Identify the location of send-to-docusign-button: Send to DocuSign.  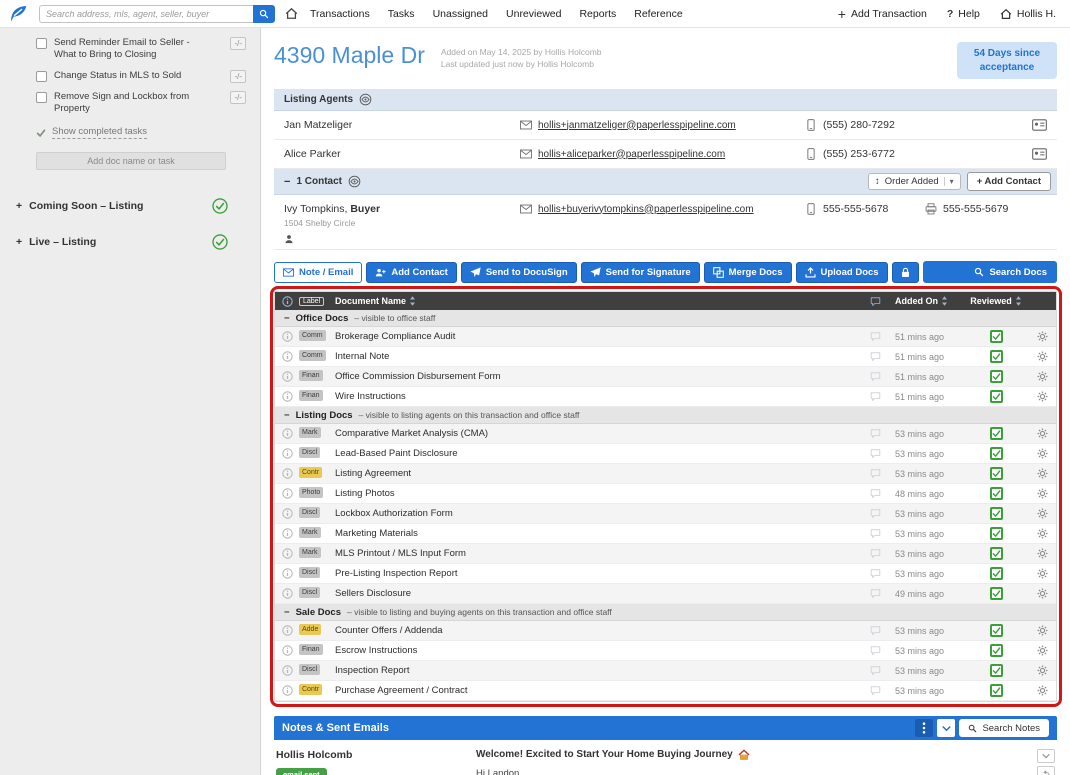
(518, 272).